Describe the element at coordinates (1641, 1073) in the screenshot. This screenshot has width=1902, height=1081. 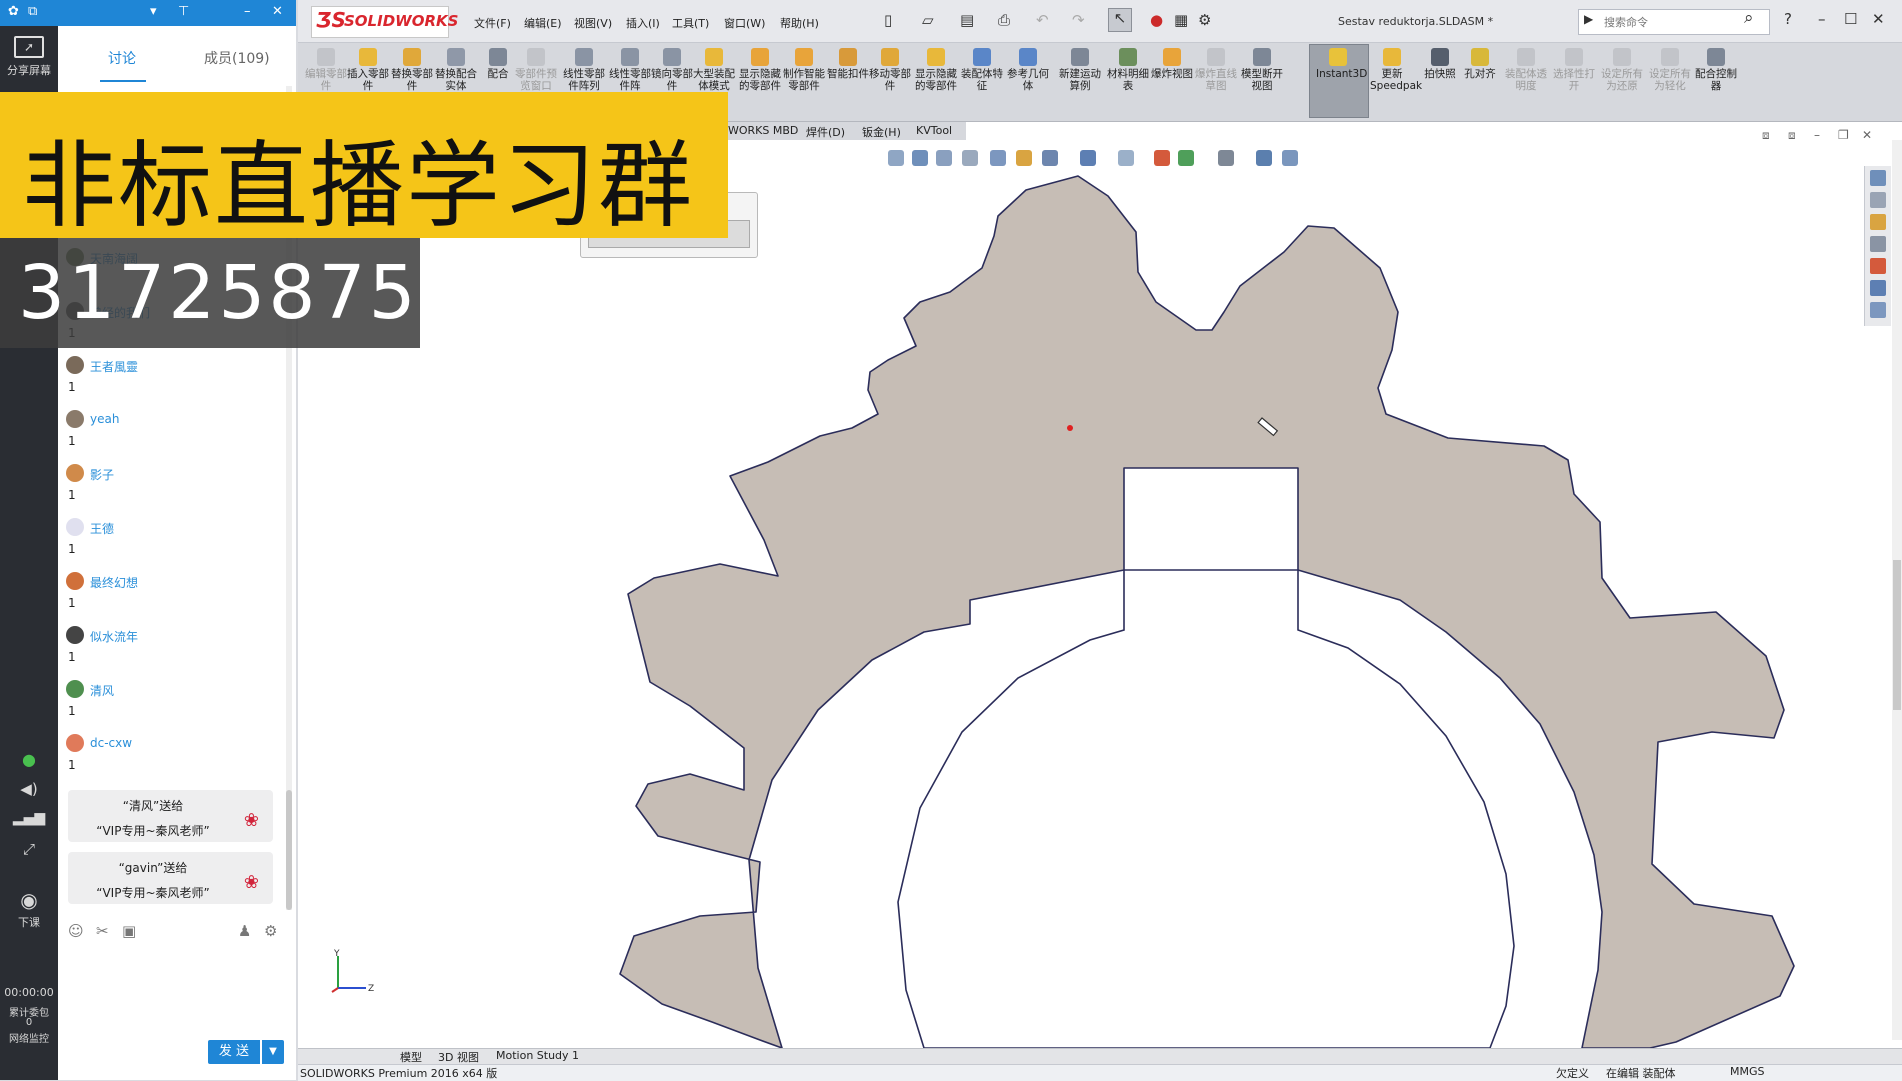
I see `status-editing: 在编辑 装配体` at that location.